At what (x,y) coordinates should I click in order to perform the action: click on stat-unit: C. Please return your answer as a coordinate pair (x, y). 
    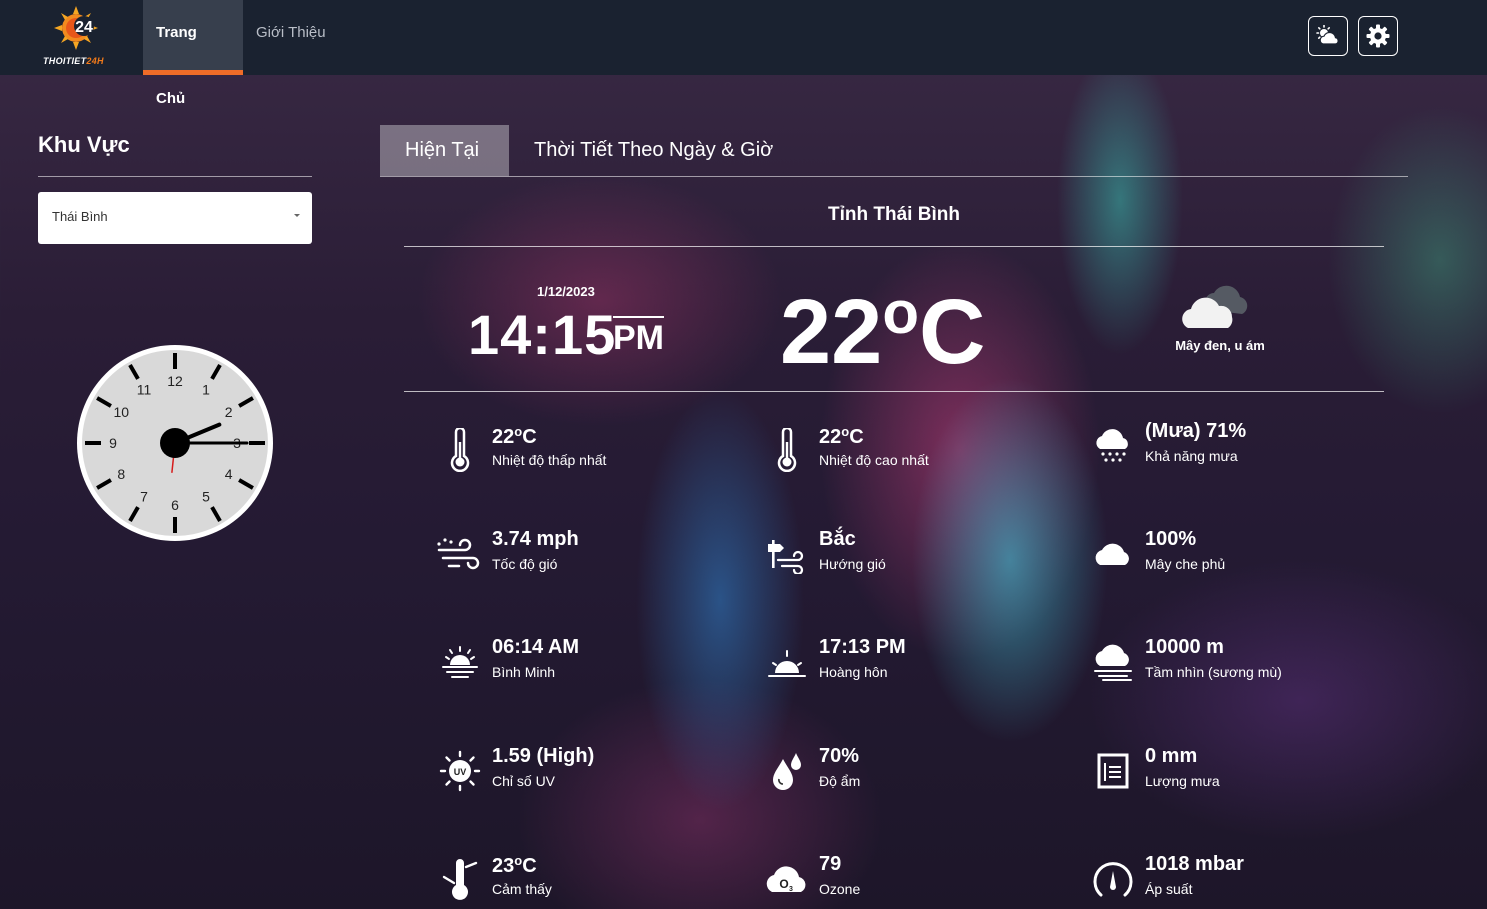
    Looking at the image, I should click on (856, 437).